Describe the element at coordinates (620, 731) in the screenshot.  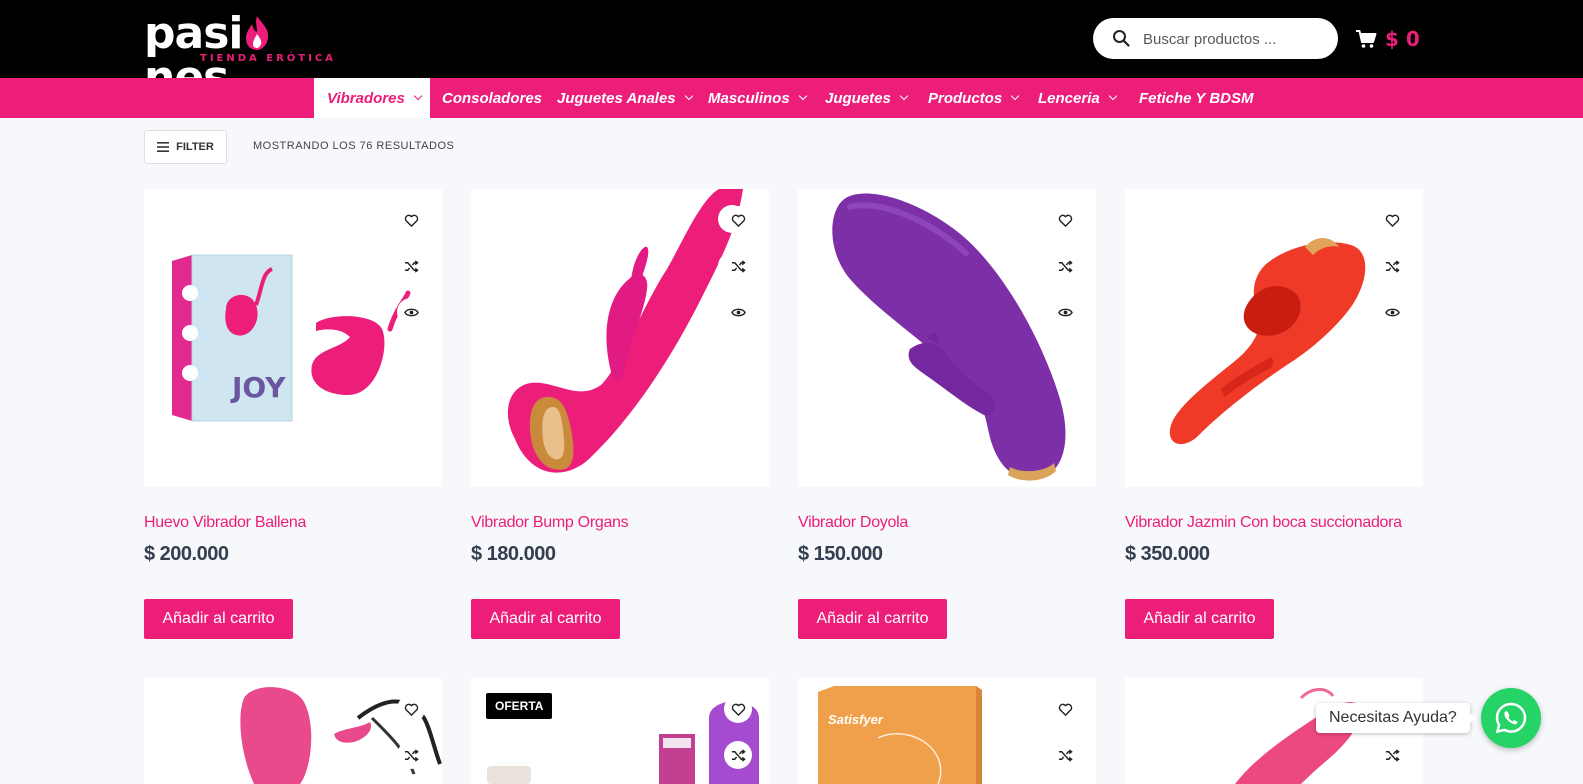
I see `product-image: OFERTA` at that location.